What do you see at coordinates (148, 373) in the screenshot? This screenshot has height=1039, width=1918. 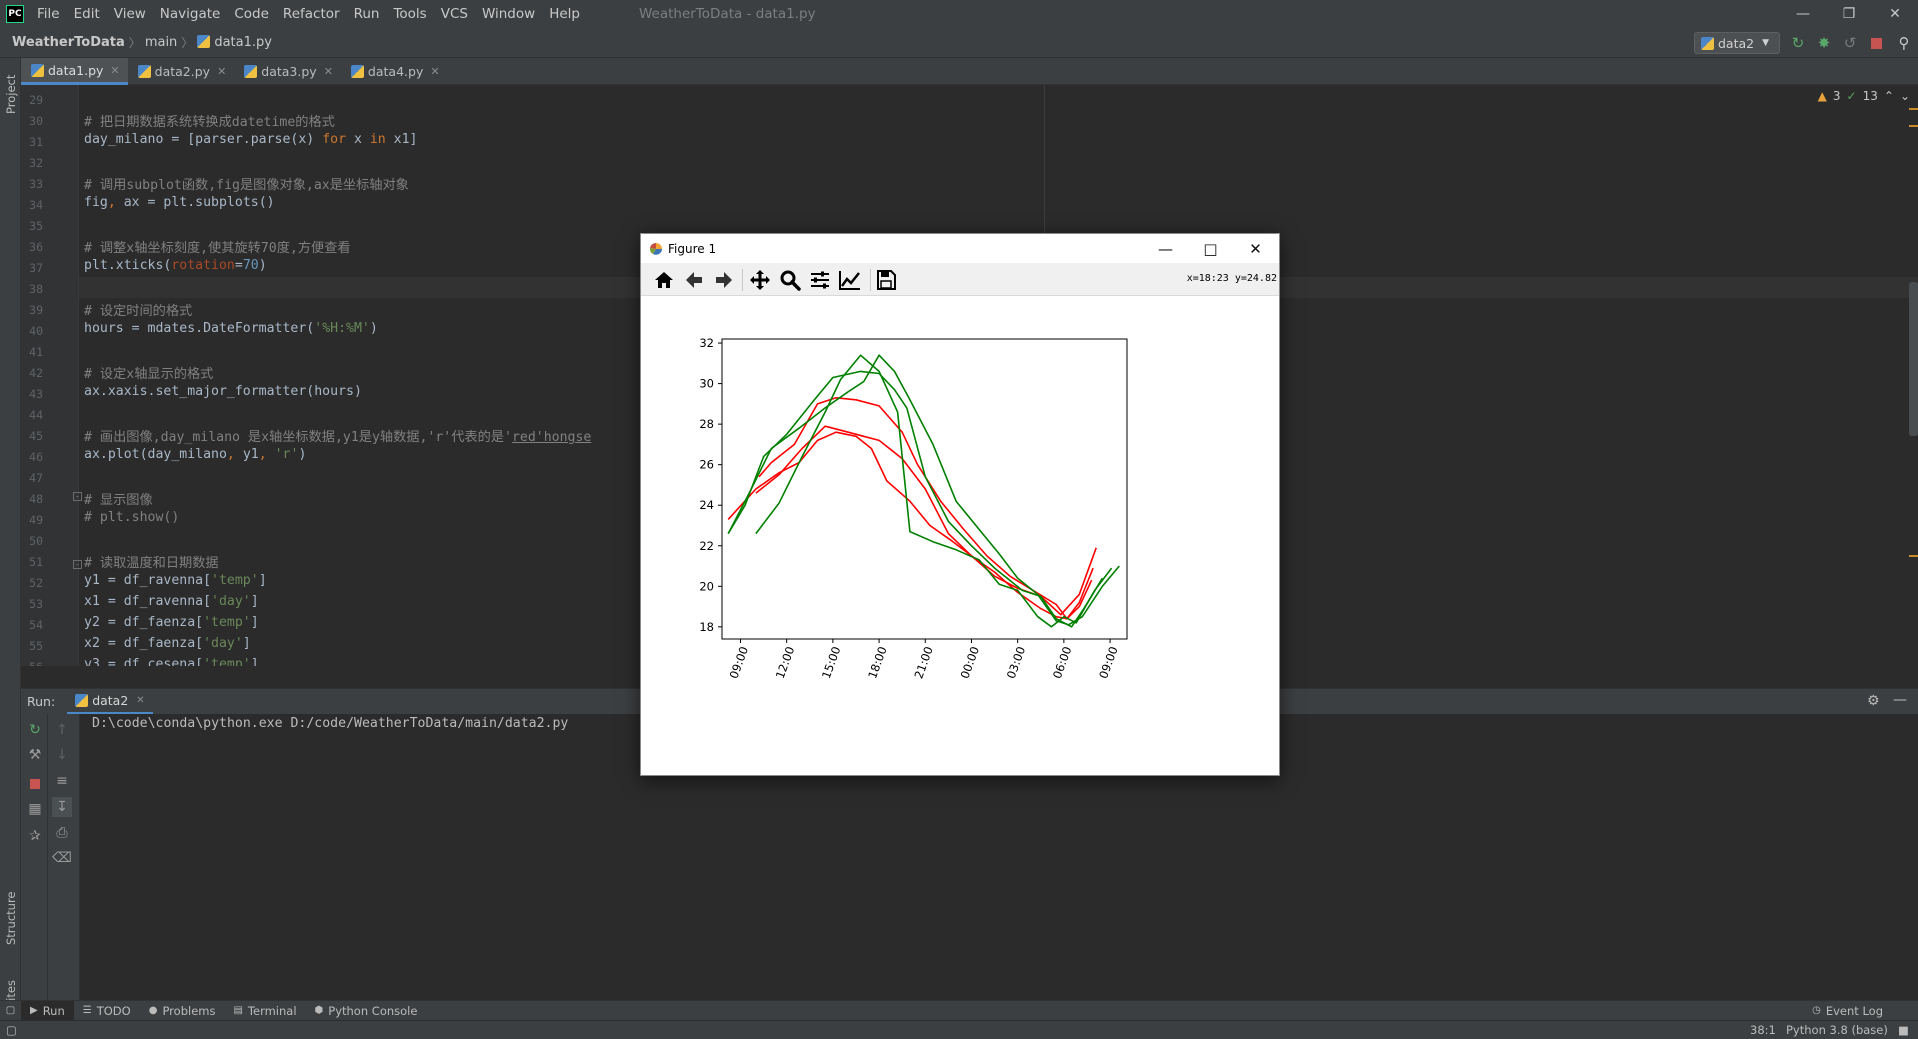 I see `code-line: # 设定x轴显示的格式` at bounding box center [148, 373].